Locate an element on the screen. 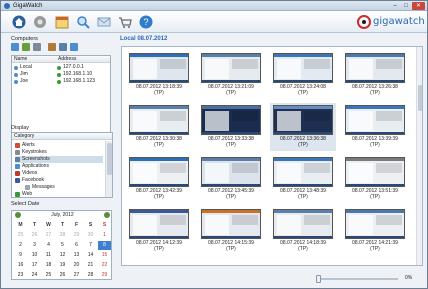  calendar-day: 16 is located at coordinates (20, 265).